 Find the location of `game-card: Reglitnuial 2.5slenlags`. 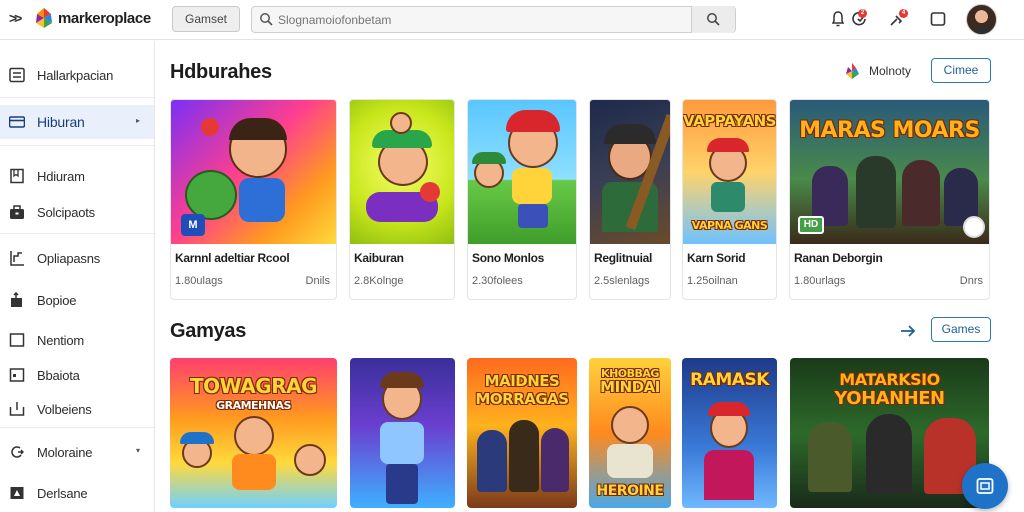

game-card: Reglitnuial 2.5slenlags is located at coordinates (630, 199).